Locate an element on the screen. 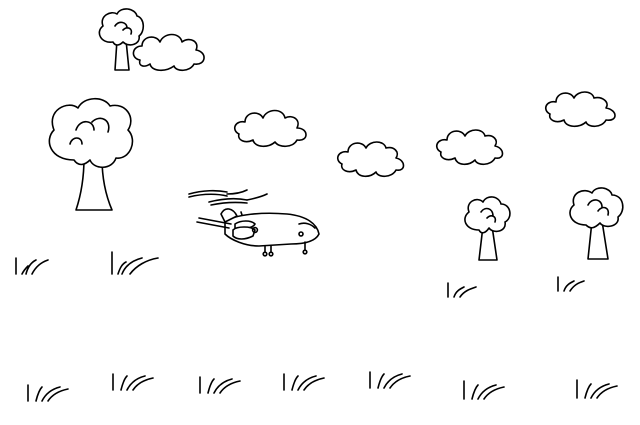 The width and height of the screenshot is (640, 425). twin-rotor-helicopter-icon is located at coordinates (254, 223).